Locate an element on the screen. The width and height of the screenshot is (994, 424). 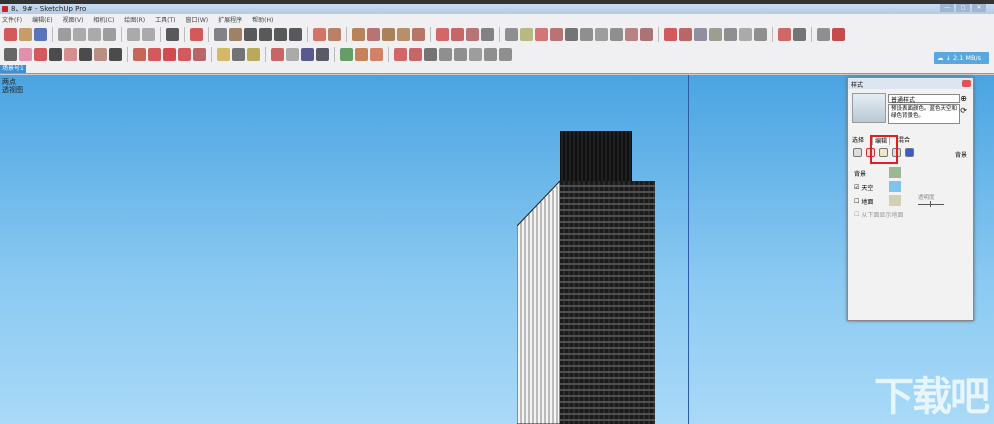
style-description-field: 预设表面颜色。蓝色天空和绿色背景色。 is located at coordinates (924, 114).